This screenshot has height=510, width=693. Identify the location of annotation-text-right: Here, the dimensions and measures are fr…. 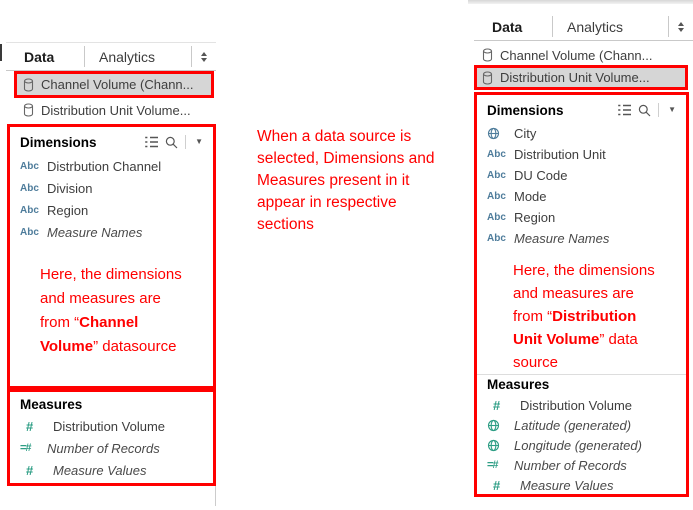
(584, 316).